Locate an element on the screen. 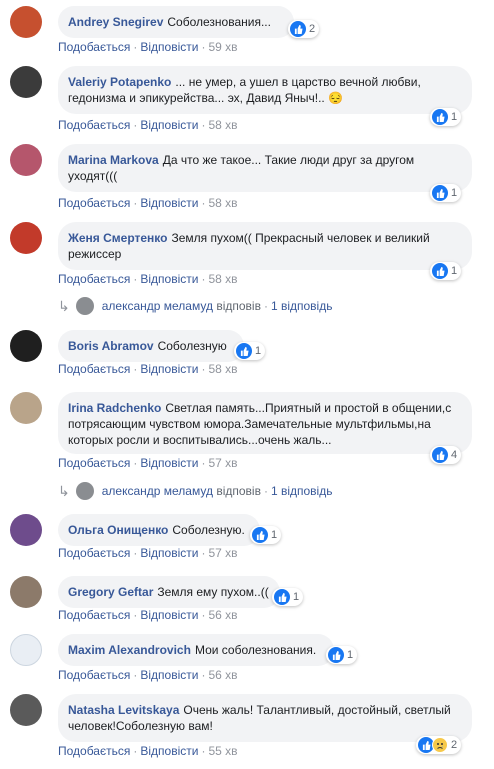 The height and width of the screenshot is (769, 494). reaction-count: 2 is located at coordinates (312, 29).